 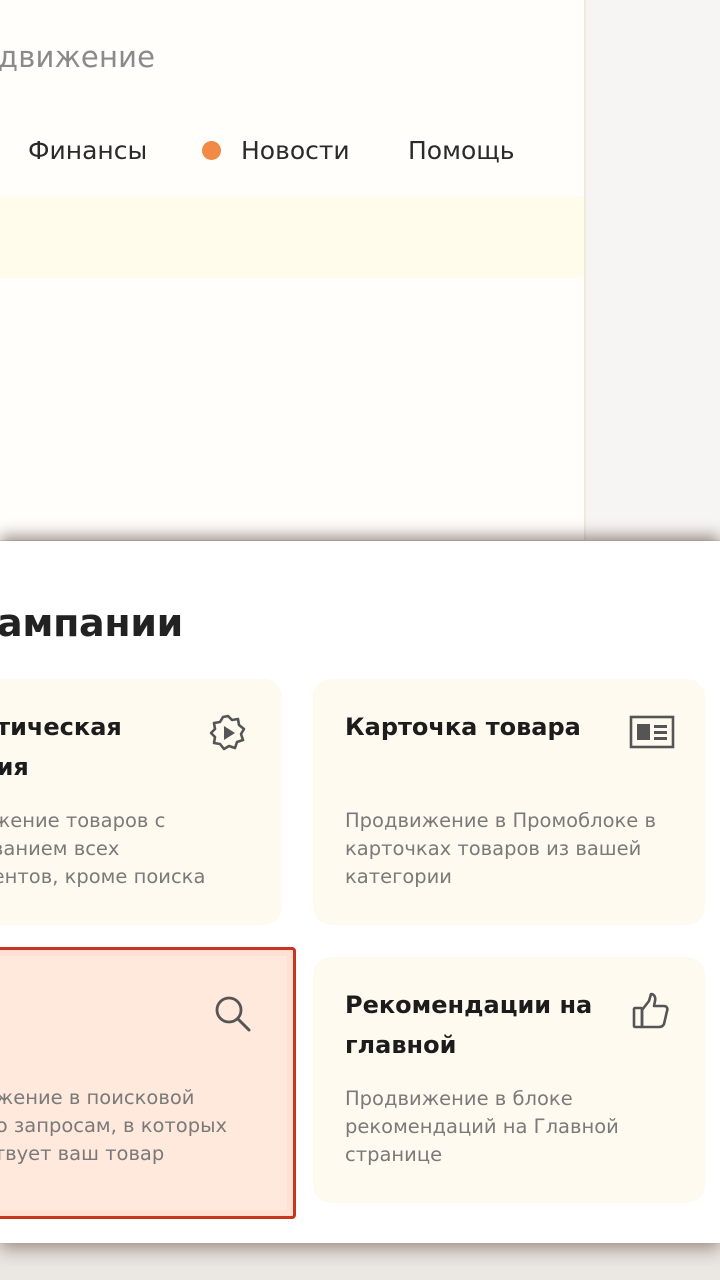 I want to click on card-title: Карточка товара, so click(x=463, y=727).